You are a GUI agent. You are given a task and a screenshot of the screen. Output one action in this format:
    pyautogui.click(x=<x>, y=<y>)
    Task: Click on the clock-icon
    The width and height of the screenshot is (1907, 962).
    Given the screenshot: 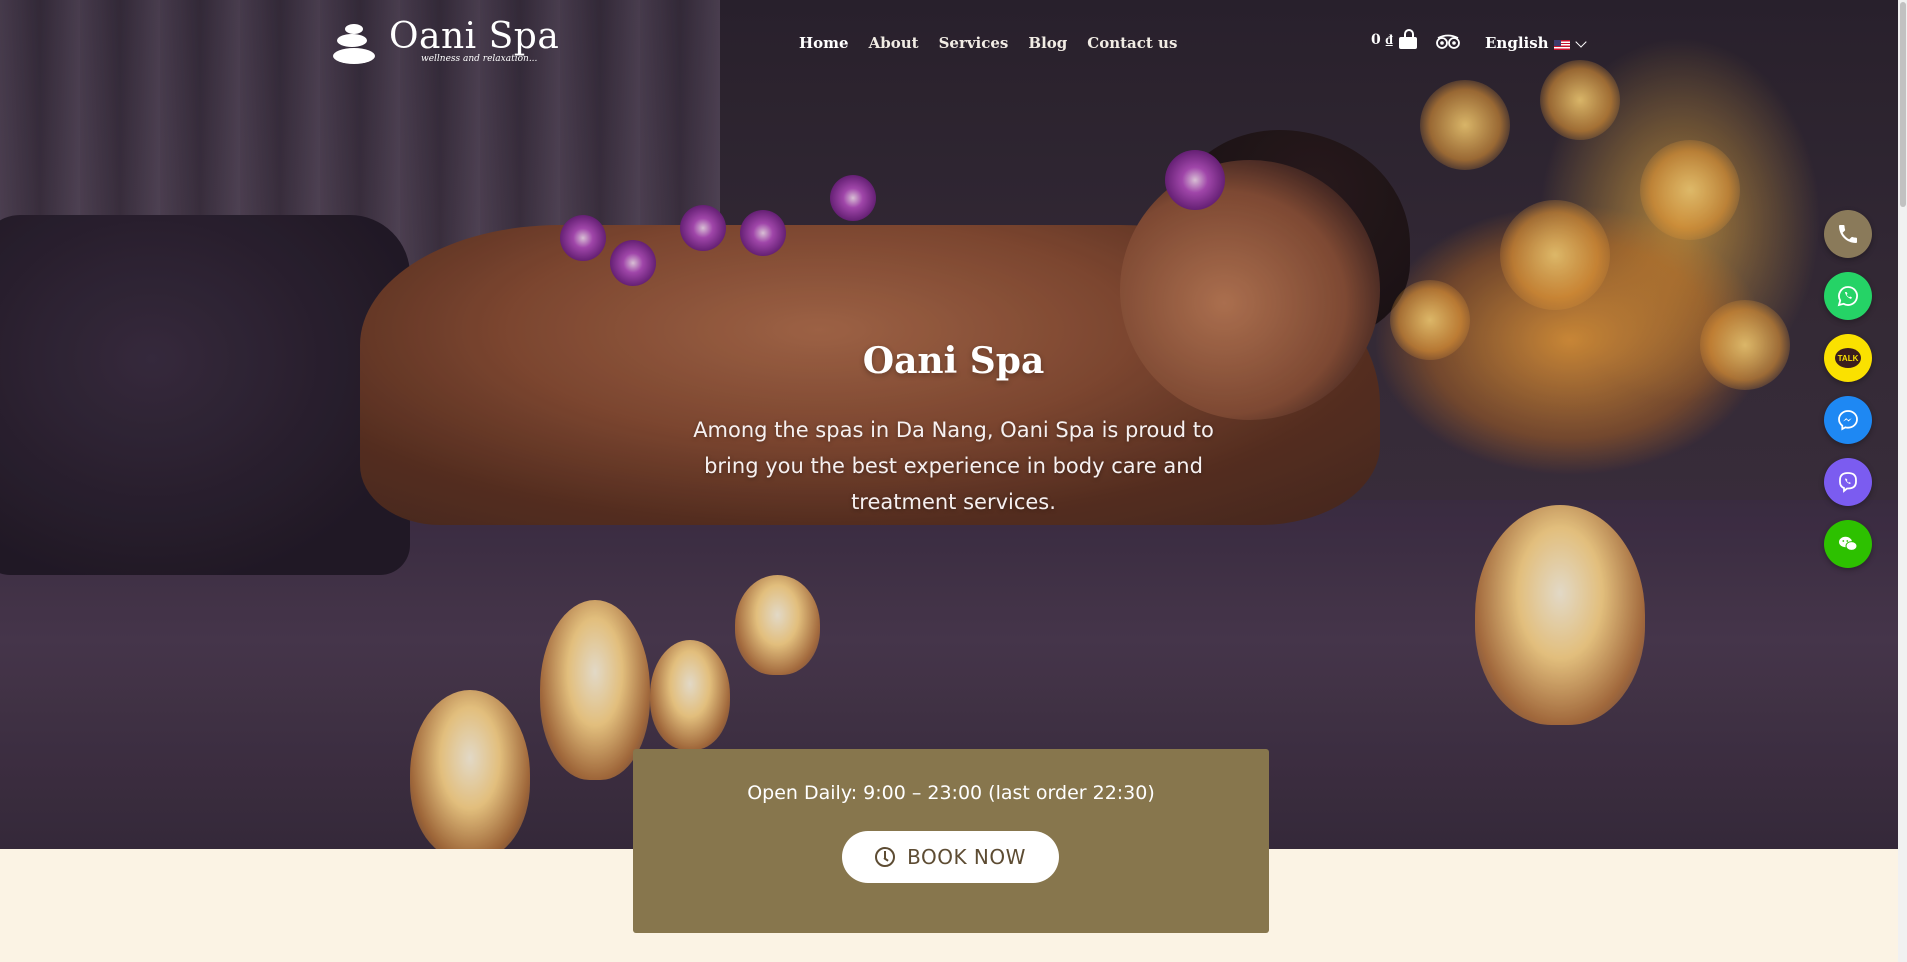 What is the action you would take?
    pyautogui.click(x=885, y=857)
    